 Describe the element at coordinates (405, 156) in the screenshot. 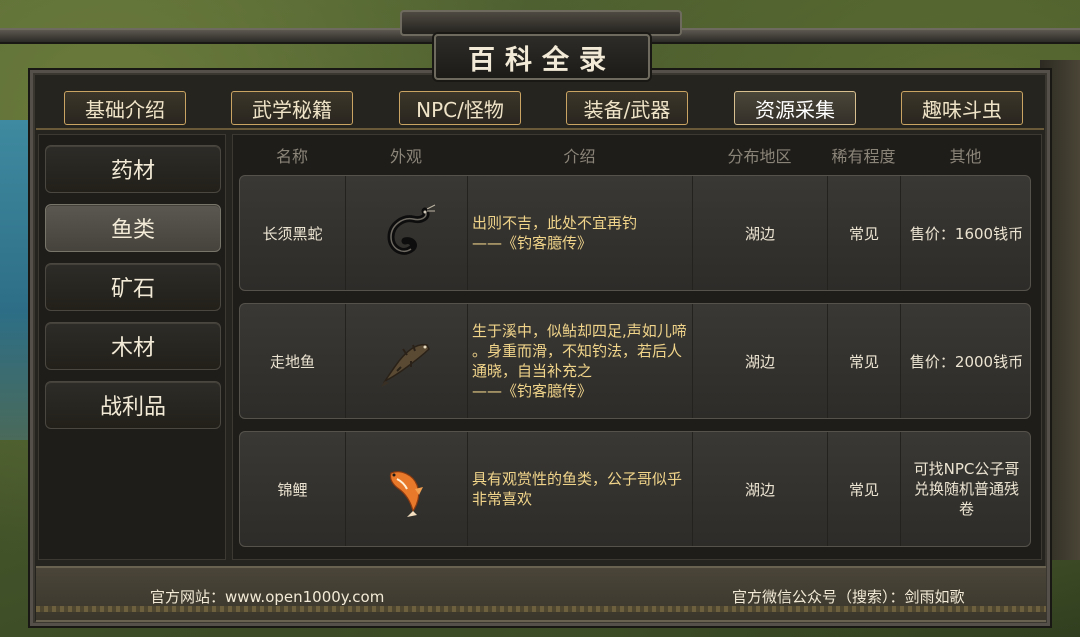

I see `header-appearance: 外观` at that location.